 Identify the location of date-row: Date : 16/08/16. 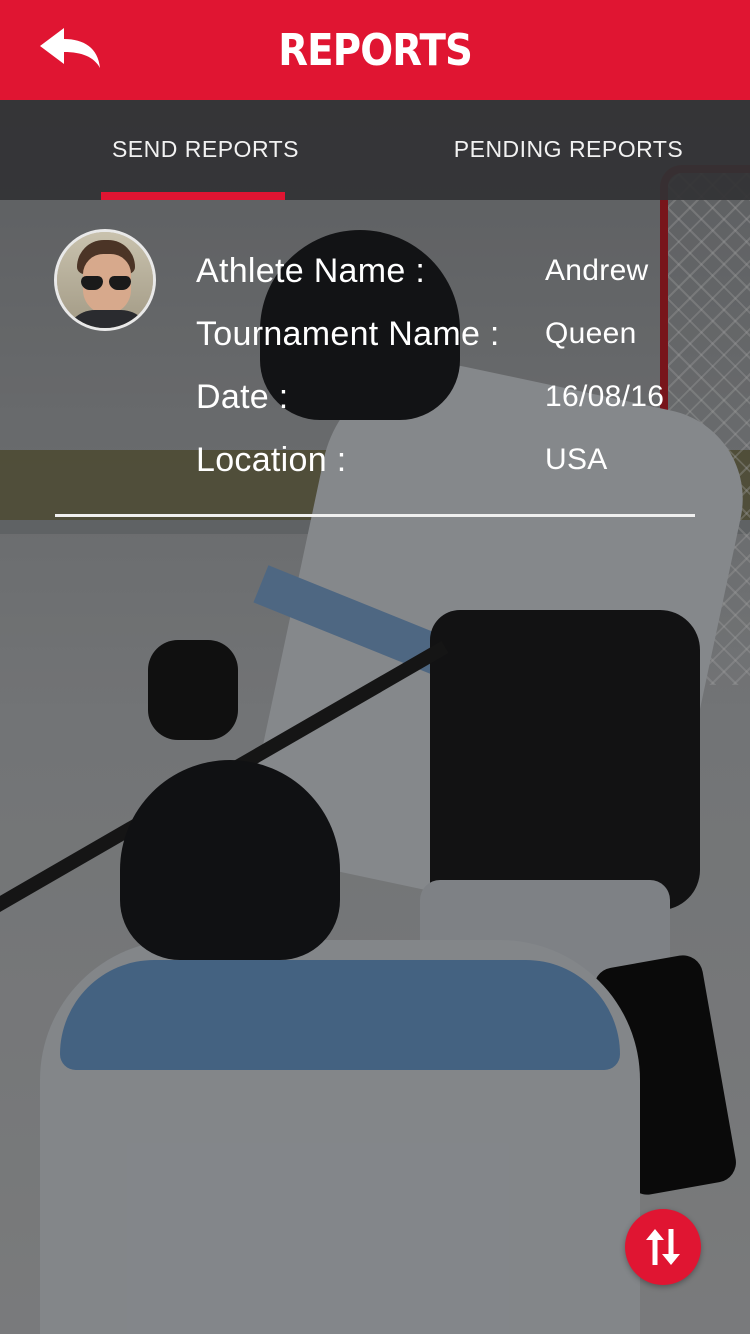
(456, 397).